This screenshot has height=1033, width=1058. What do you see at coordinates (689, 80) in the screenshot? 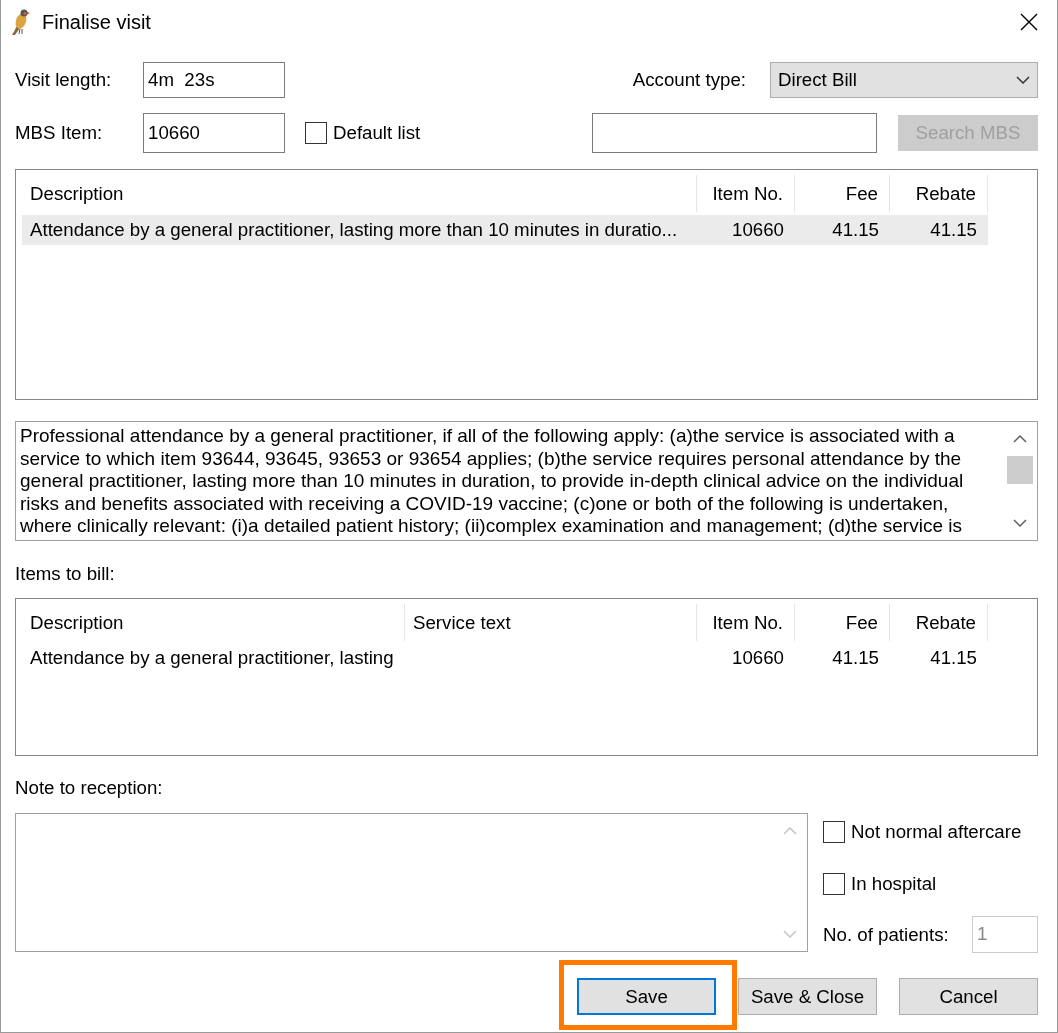
I see `field-label: Account type:` at bounding box center [689, 80].